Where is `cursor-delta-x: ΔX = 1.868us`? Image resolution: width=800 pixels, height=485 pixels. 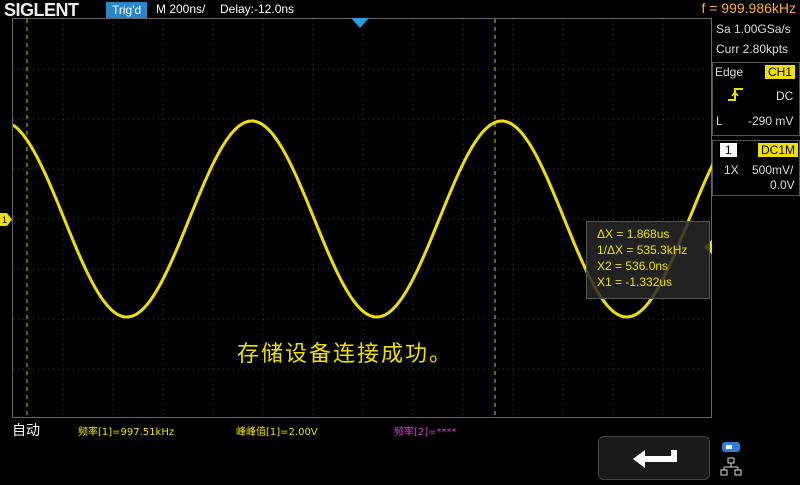 cursor-delta-x: ΔX = 1.868us is located at coordinates (633, 234).